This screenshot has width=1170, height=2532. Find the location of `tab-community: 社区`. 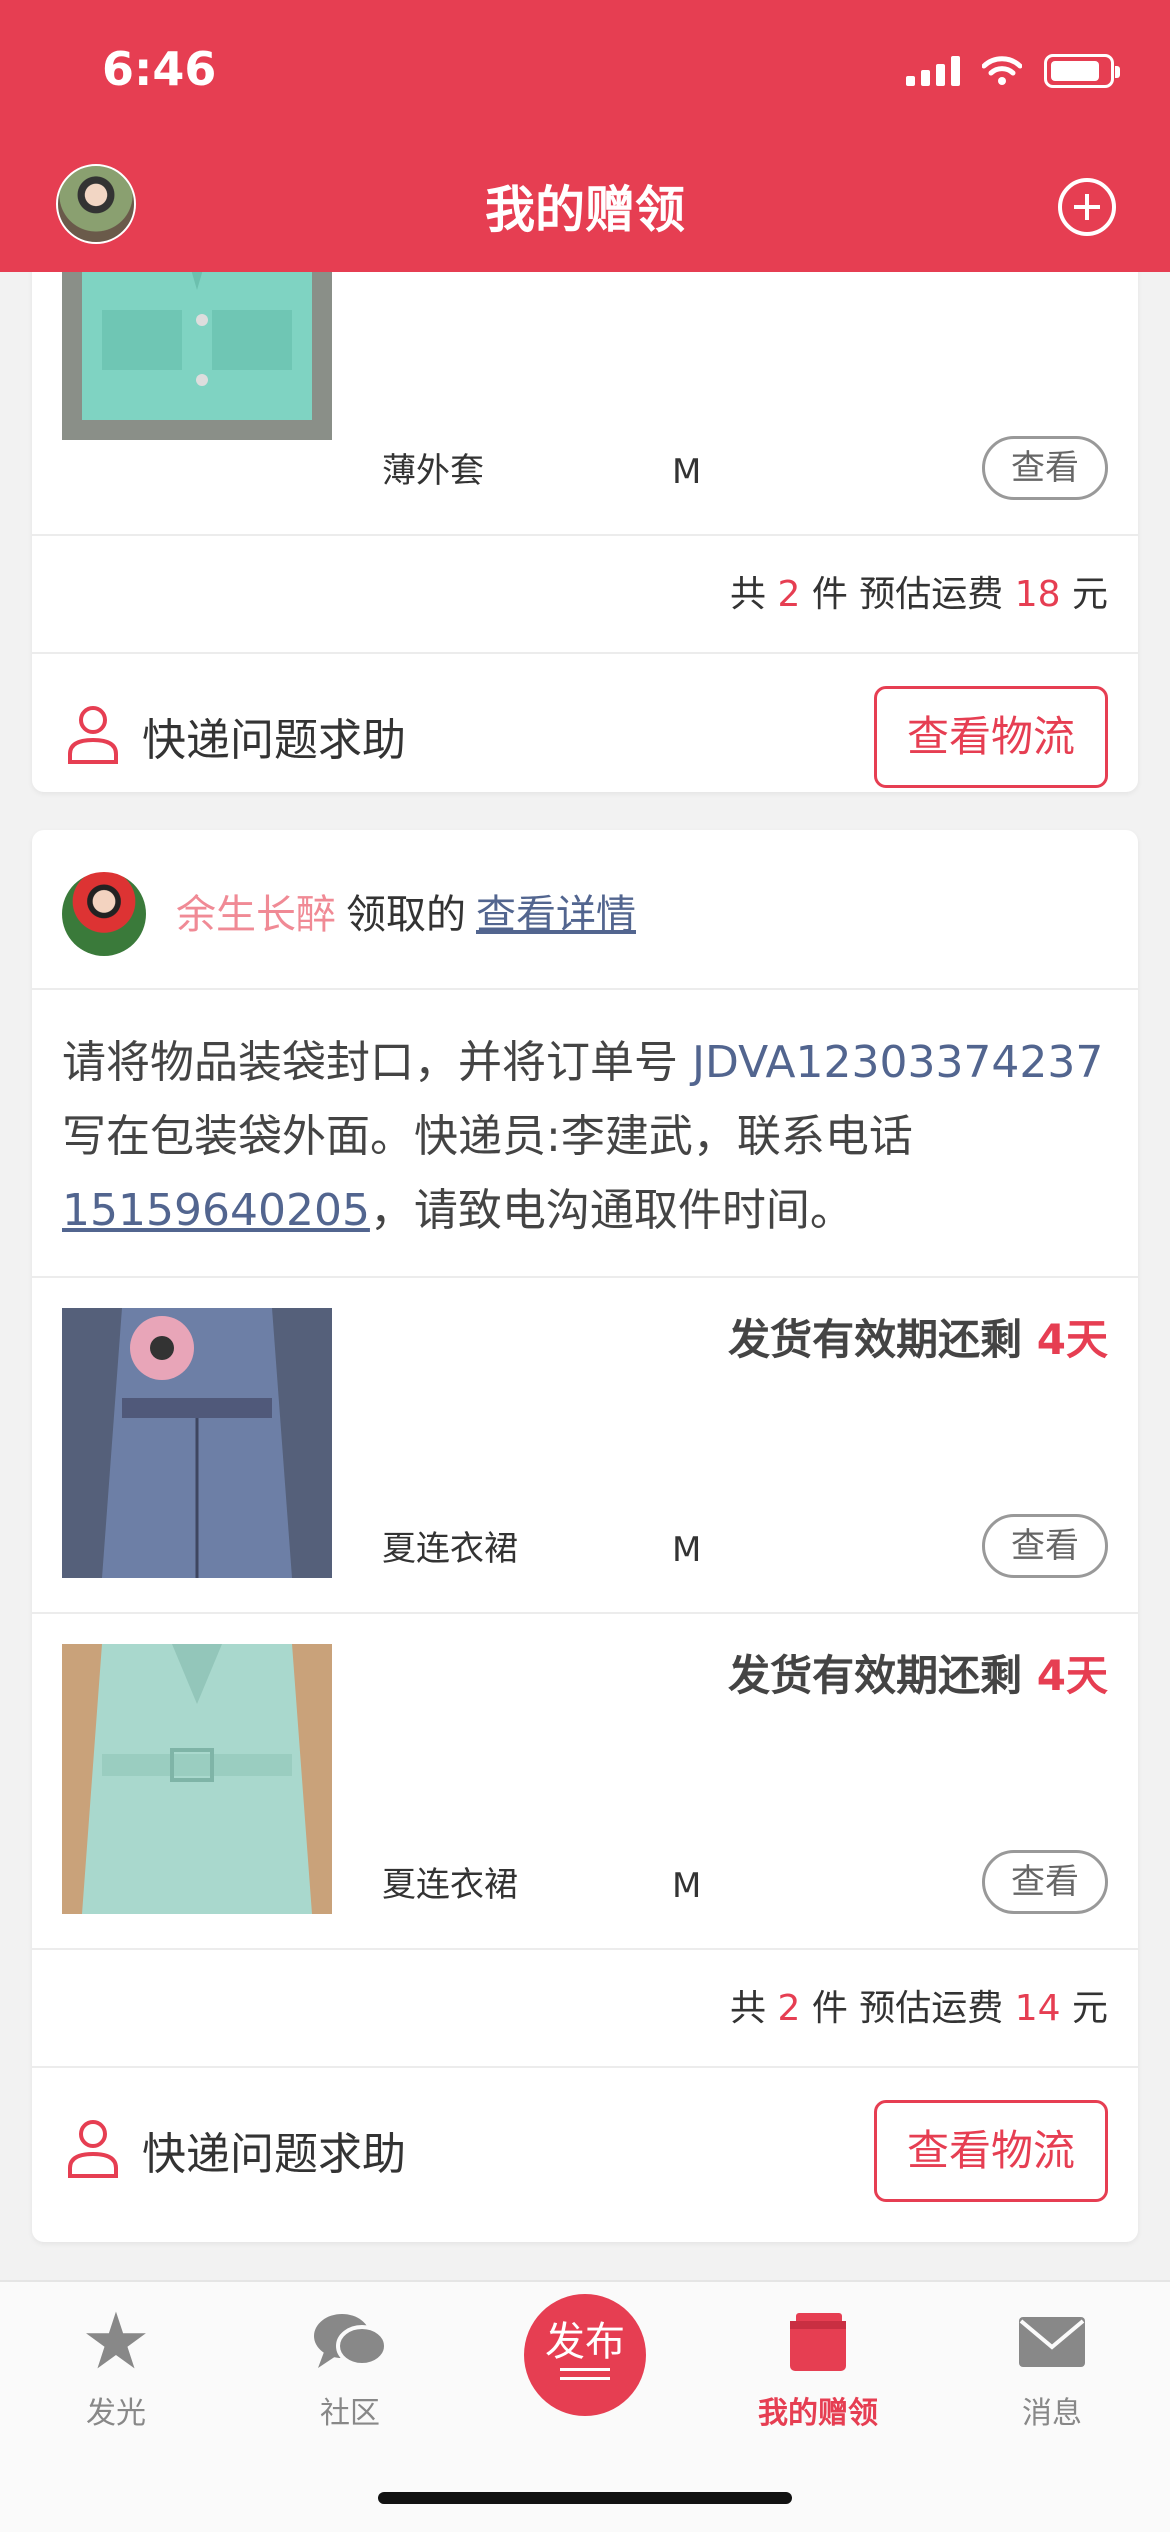

tab-community: 社区 is located at coordinates (350, 2367).